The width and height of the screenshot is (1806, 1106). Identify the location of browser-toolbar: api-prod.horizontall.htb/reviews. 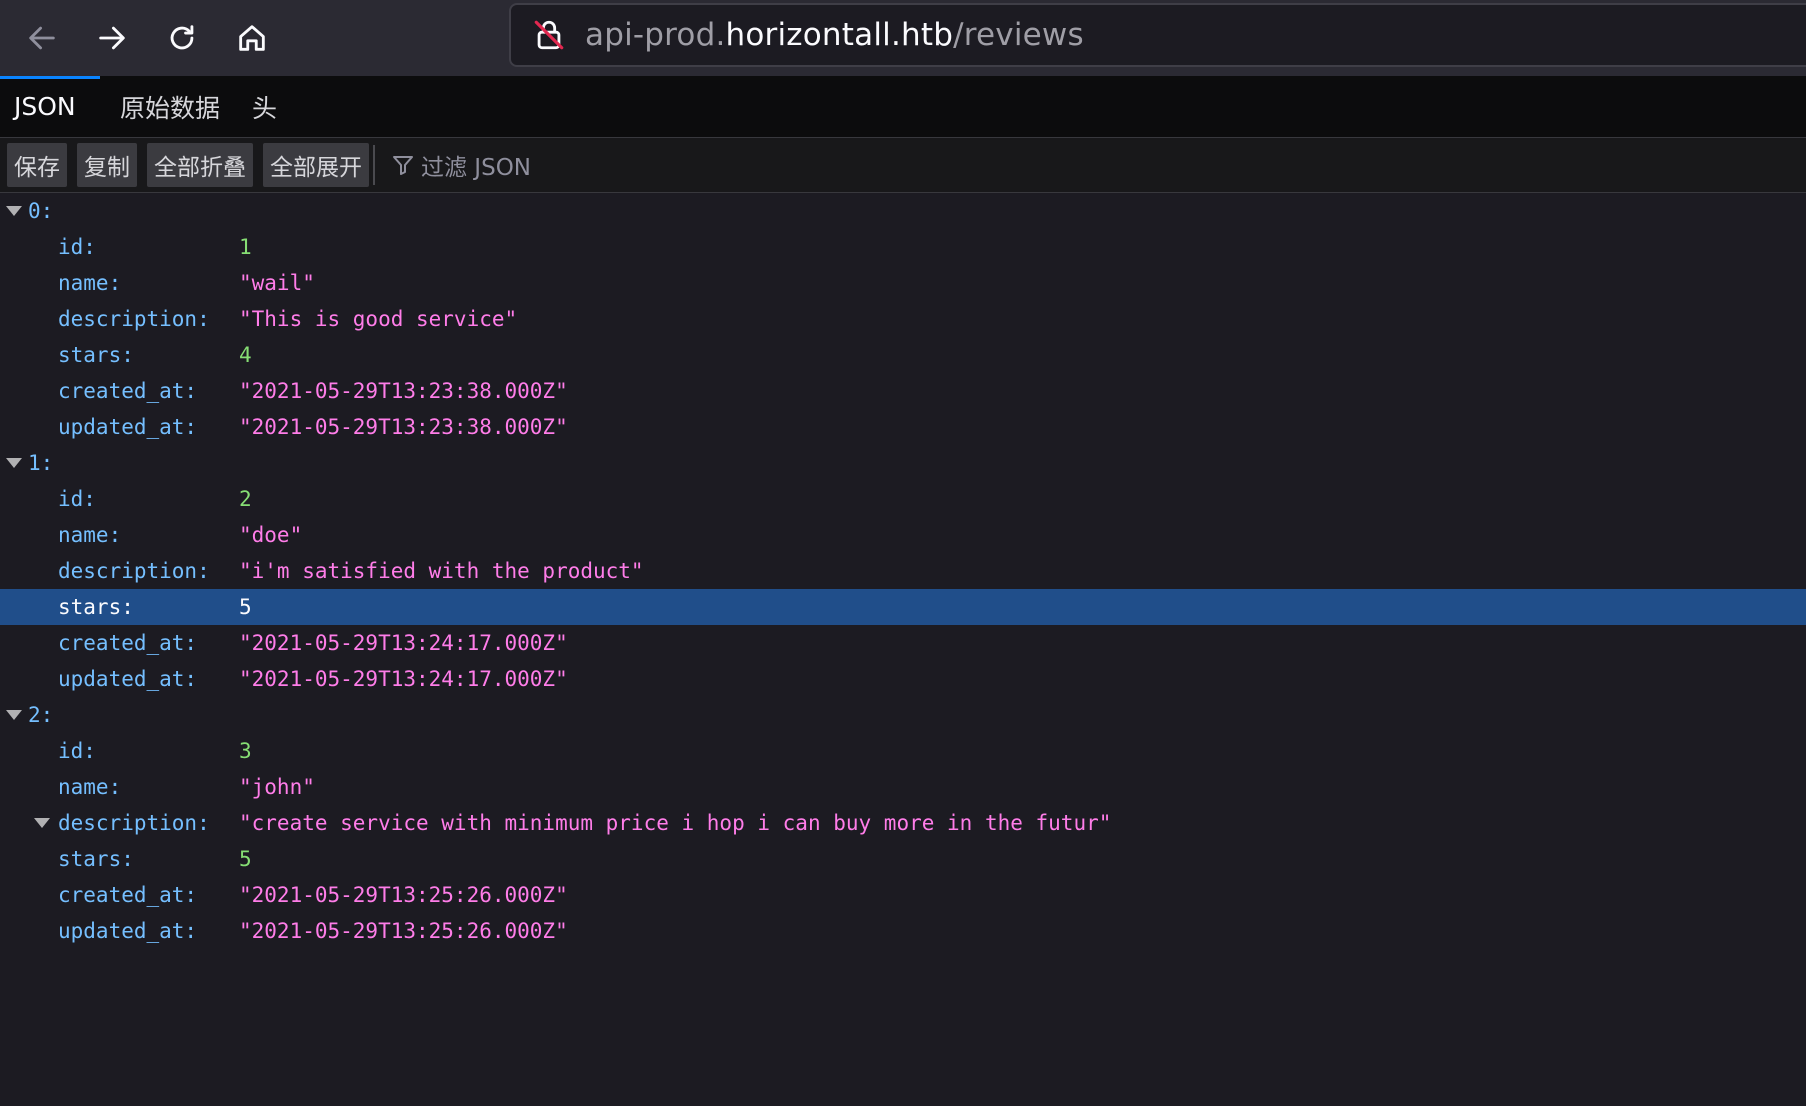
(903, 38).